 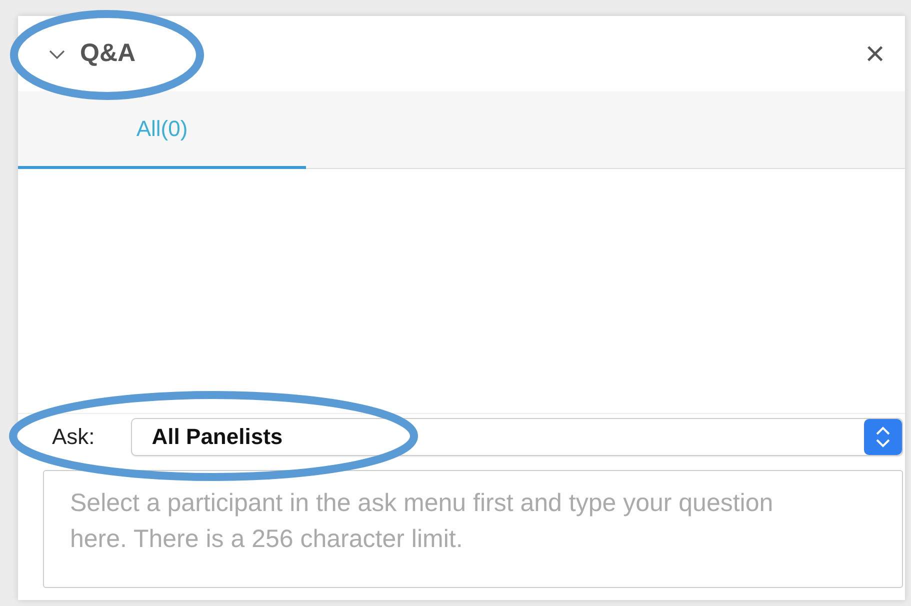 What do you see at coordinates (875, 53) in the screenshot?
I see `close-button: ×` at bounding box center [875, 53].